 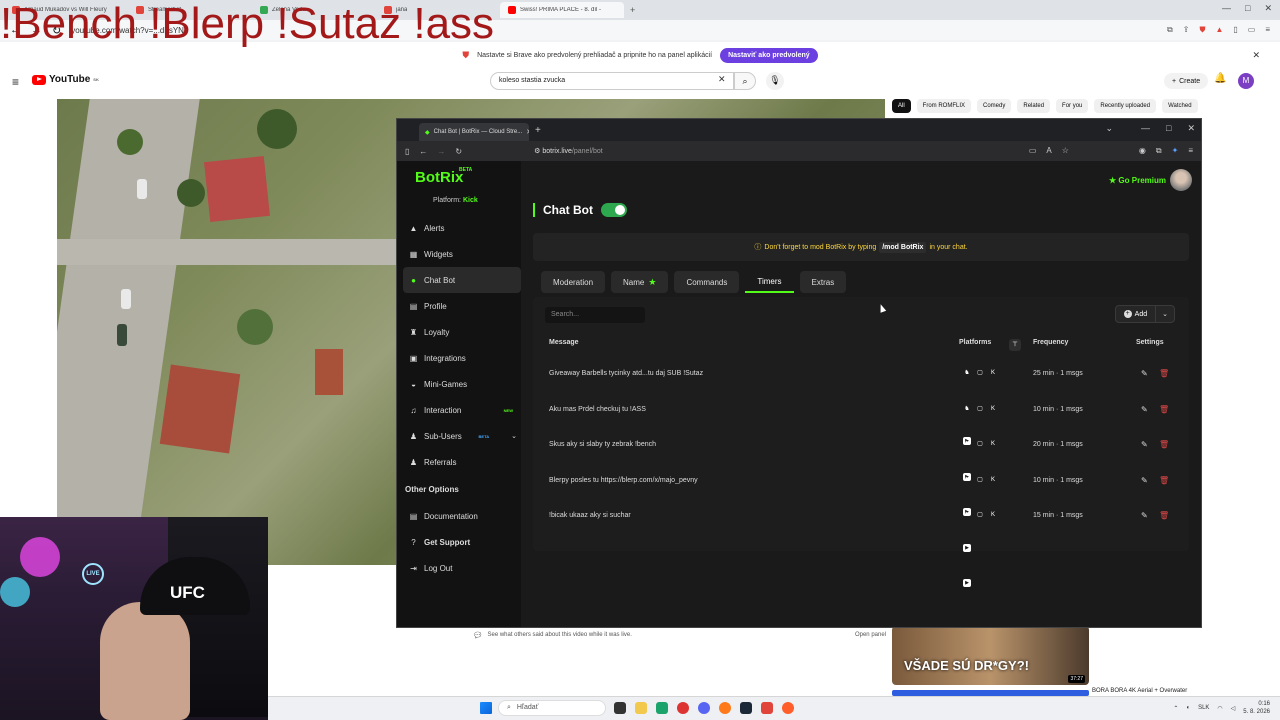 What do you see at coordinates (1180, 106) in the screenshot?
I see `chip-watched: Watched` at bounding box center [1180, 106].